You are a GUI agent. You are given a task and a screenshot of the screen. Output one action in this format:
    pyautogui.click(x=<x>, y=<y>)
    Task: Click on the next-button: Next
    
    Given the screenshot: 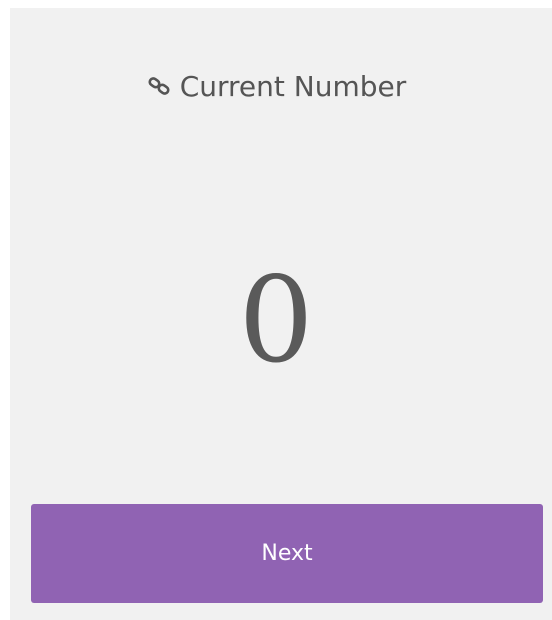 What is the action you would take?
    pyautogui.click(x=287, y=553)
    